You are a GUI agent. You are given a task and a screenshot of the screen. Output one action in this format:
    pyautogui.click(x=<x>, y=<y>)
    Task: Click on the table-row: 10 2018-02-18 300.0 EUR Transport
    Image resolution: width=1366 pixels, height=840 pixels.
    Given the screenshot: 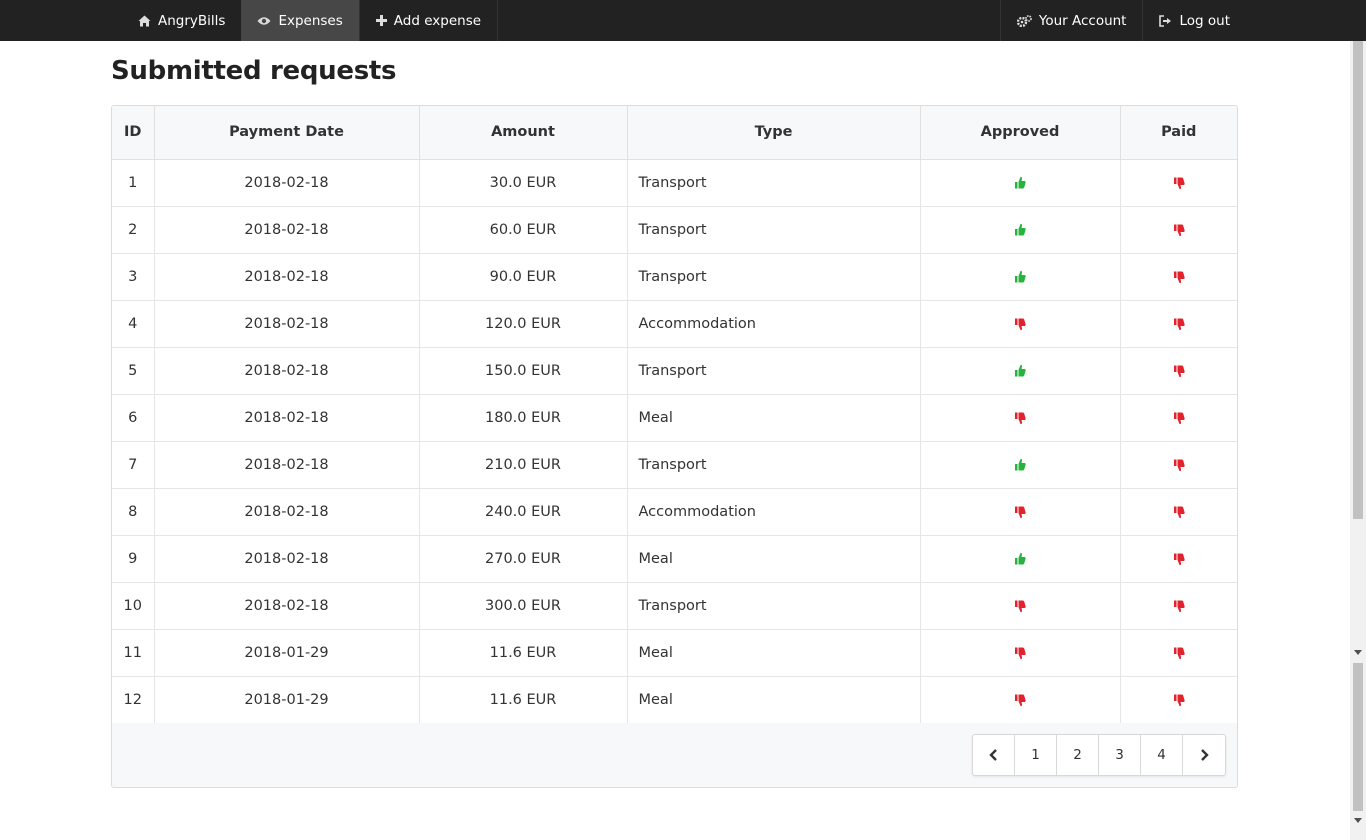 What is the action you would take?
    pyautogui.click(x=674, y=605)
    